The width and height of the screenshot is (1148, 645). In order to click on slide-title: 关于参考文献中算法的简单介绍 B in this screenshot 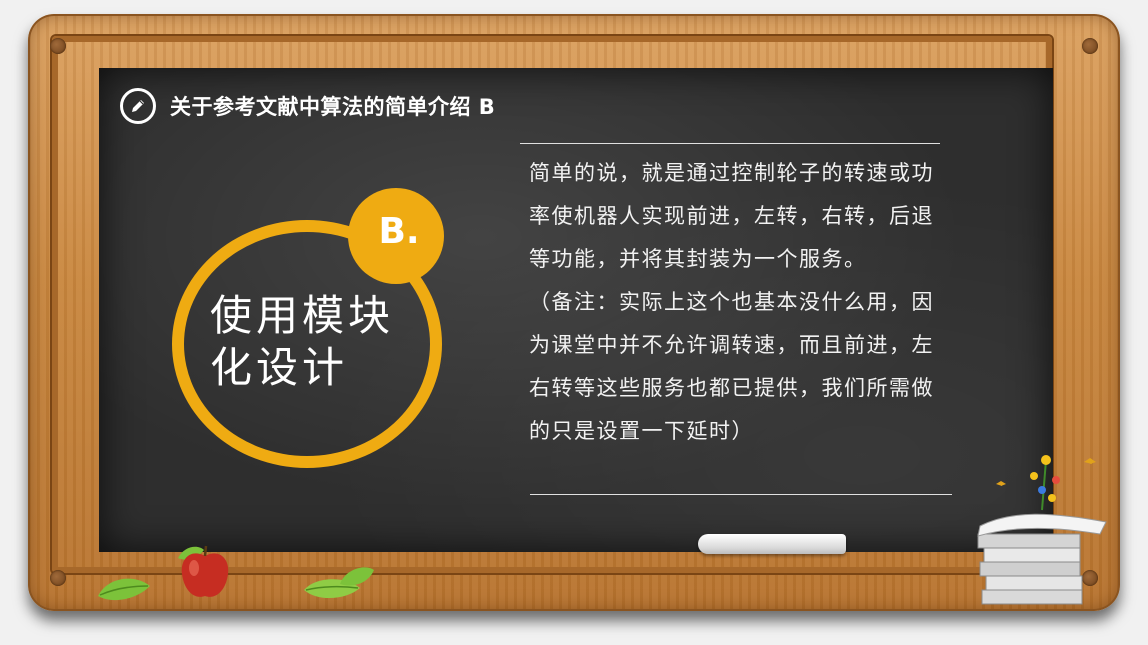, I will do `click(333, 107)`.